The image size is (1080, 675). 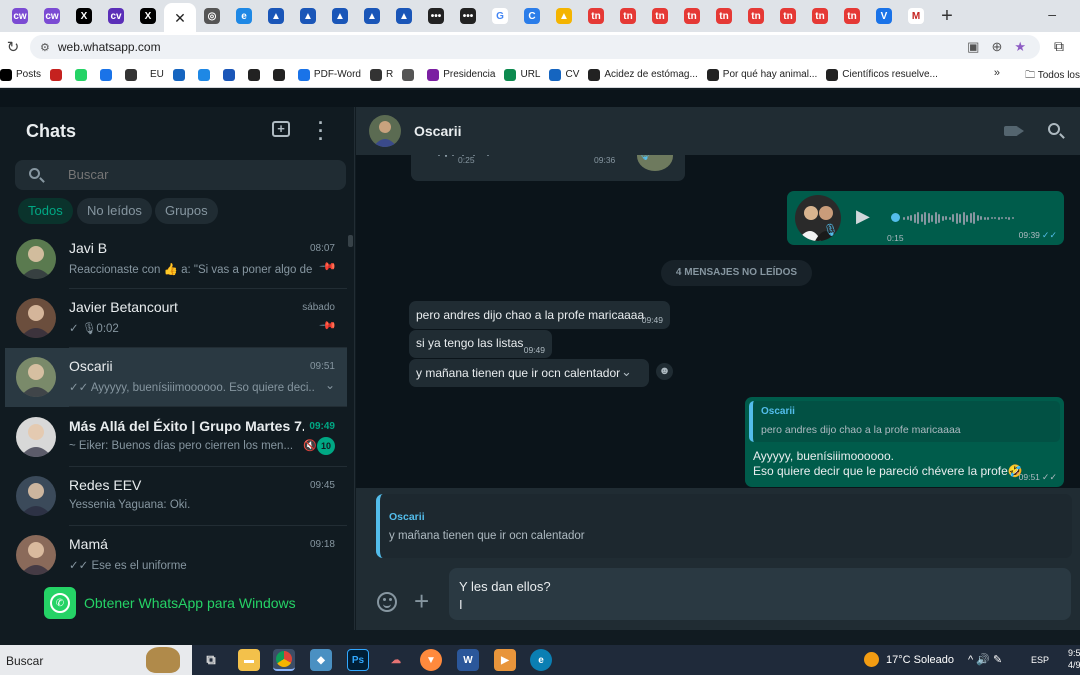 What do you see at coordinates (52, 16) in the screenshot?
I see `tab-canva-2: cw` at bounding box center [52, 16].